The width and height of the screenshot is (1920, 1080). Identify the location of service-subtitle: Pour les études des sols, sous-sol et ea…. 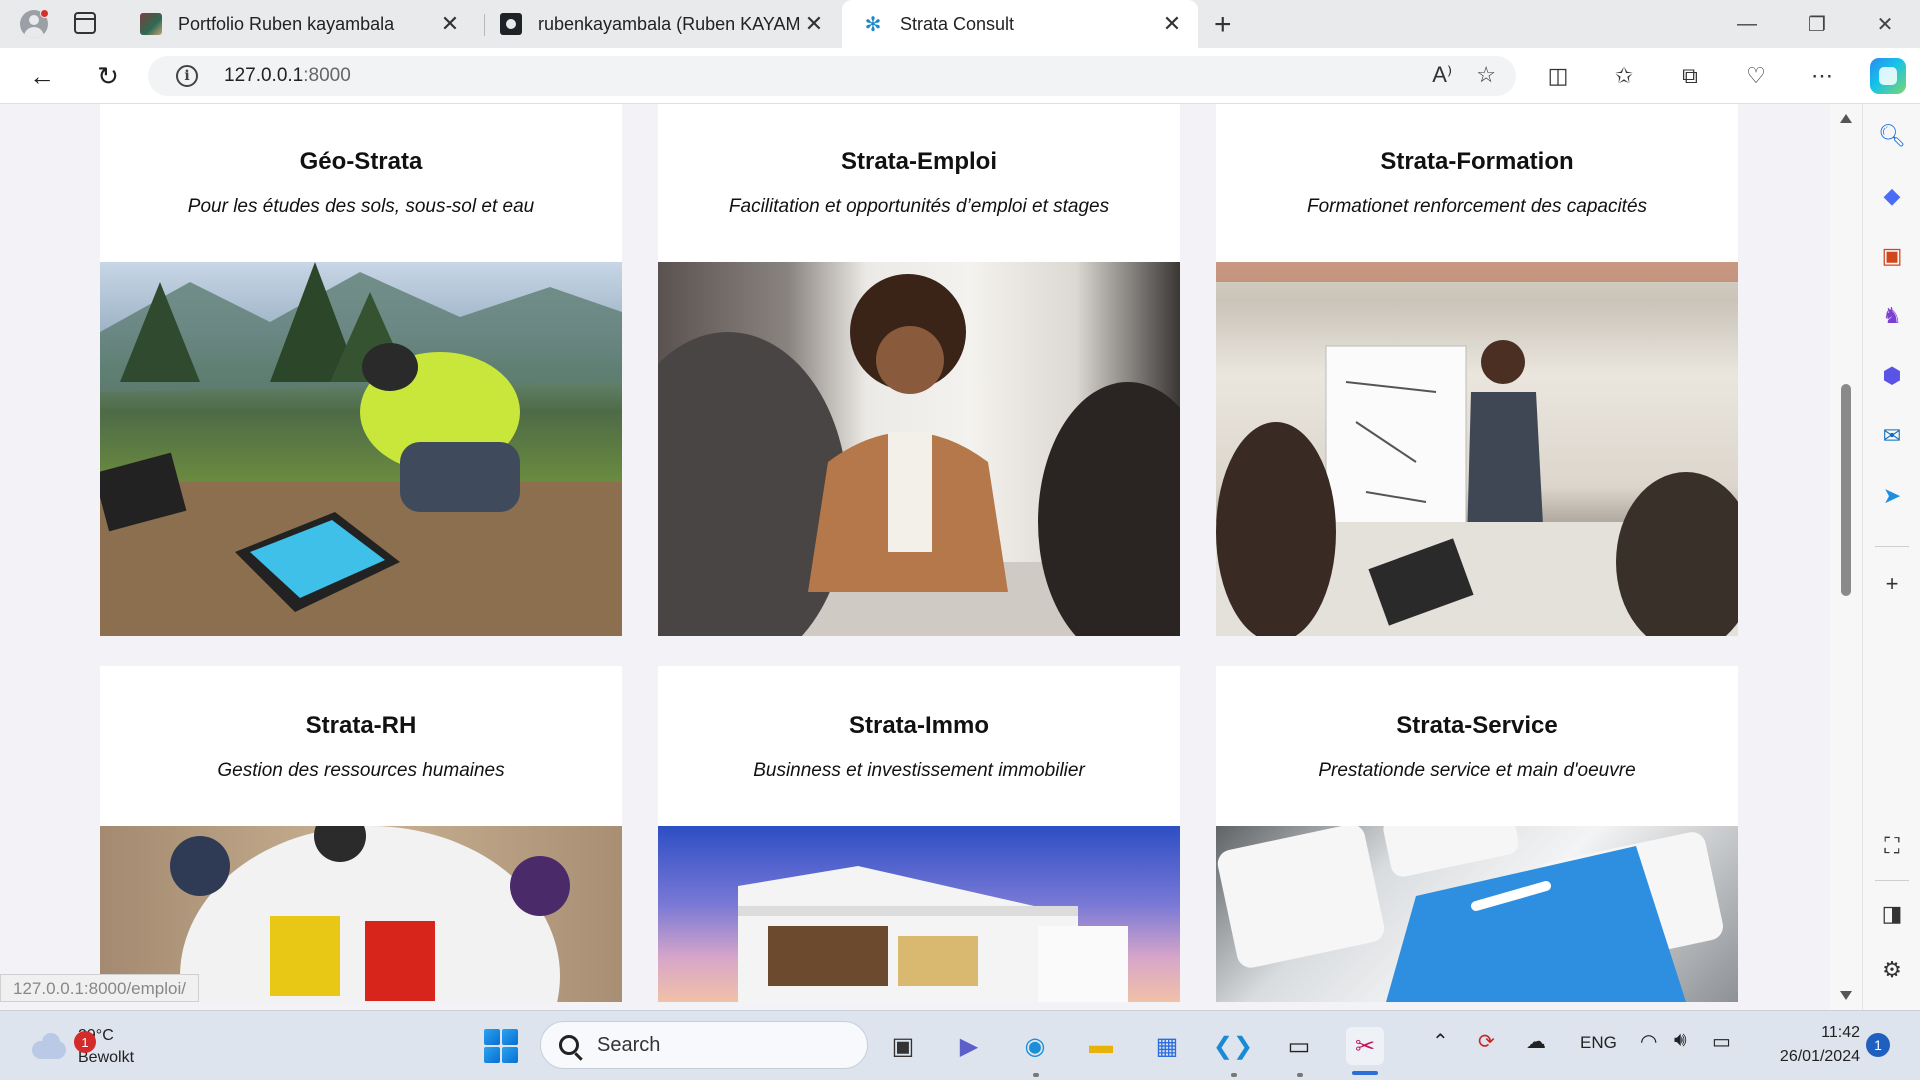
(361, 206).